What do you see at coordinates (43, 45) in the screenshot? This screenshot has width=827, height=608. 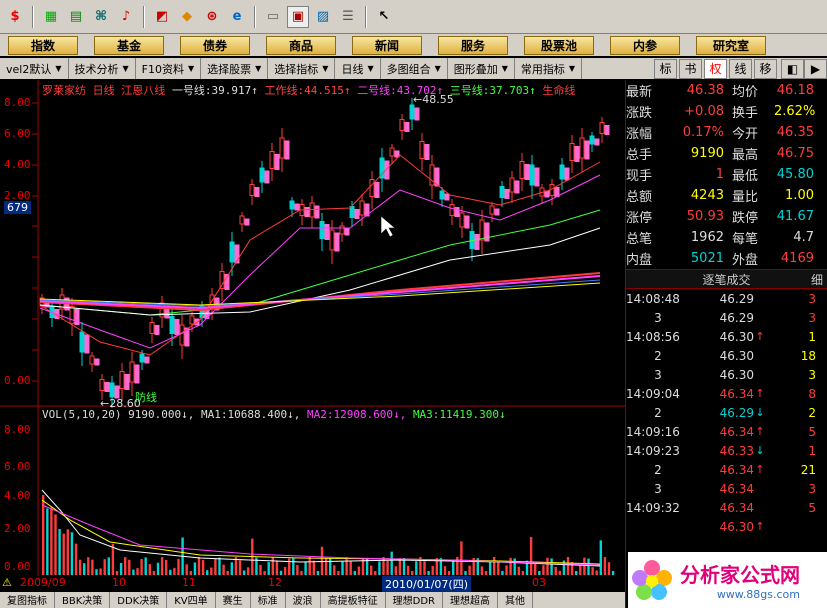 I see `menu-button: 指数` at bounding box center [43, 45].